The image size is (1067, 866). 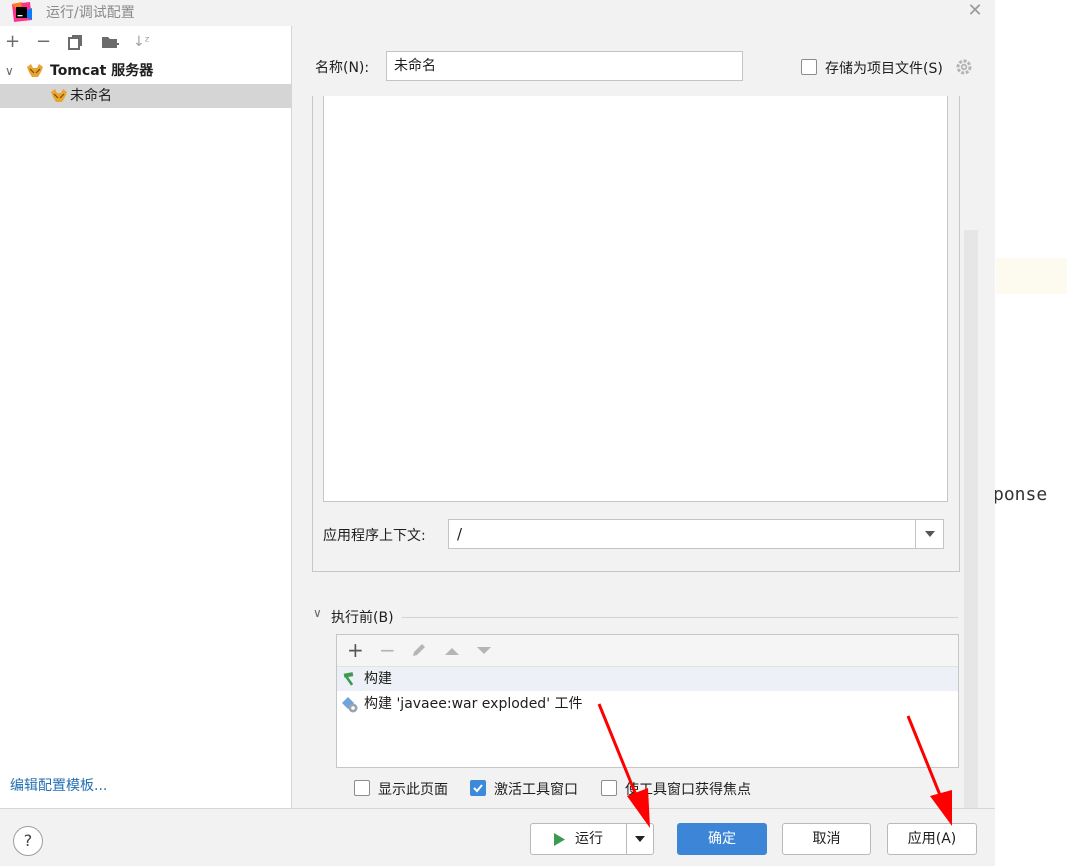 I want to click on name-input: 未命名, so click(x=564, y=66).